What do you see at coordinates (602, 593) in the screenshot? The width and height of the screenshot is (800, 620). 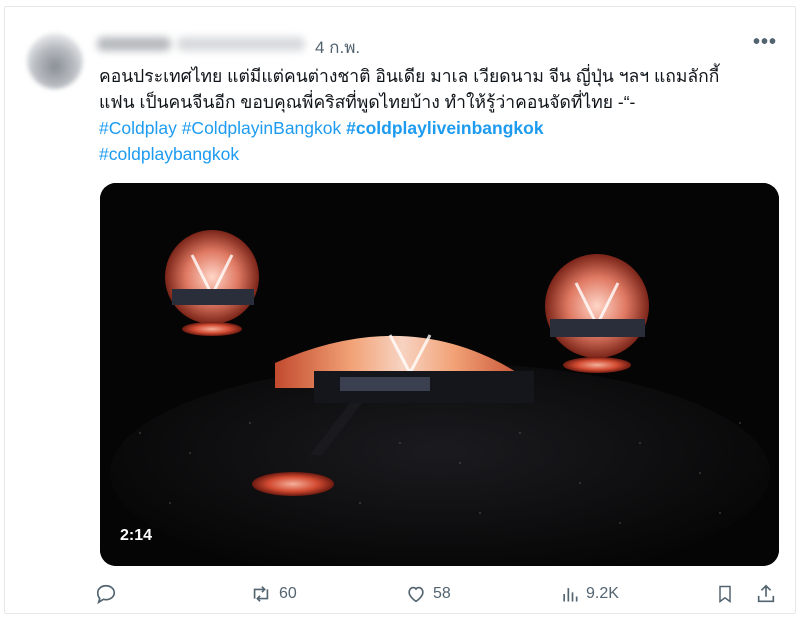 I see `views-count: 9.2K` at bounding box center [602, 593].